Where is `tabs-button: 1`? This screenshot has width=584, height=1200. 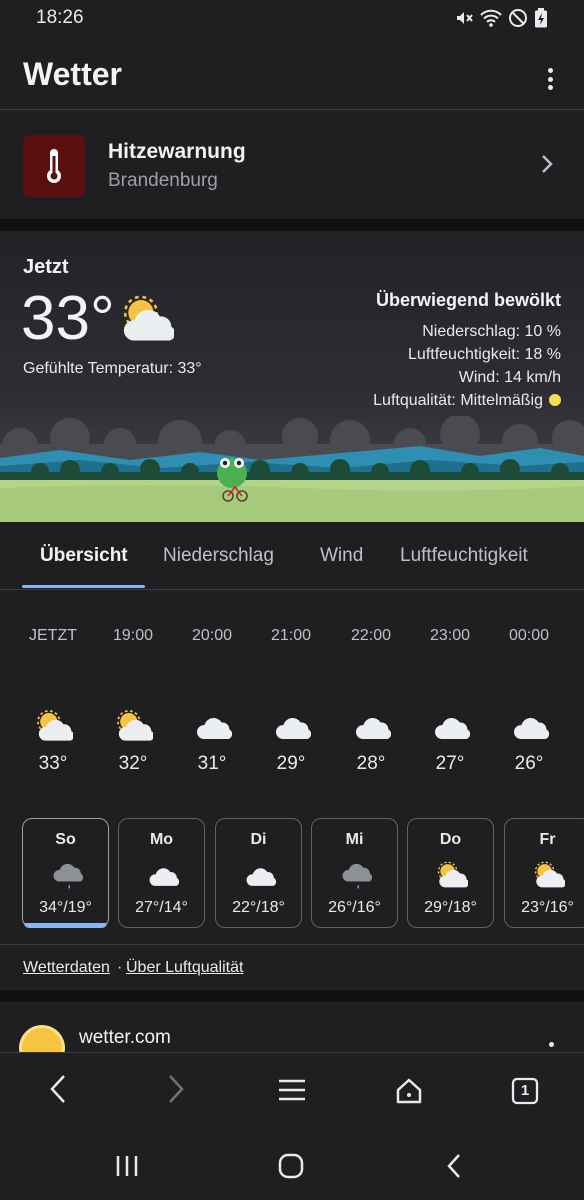 tabs-button: 1 is located at coordinates (525, 1091).